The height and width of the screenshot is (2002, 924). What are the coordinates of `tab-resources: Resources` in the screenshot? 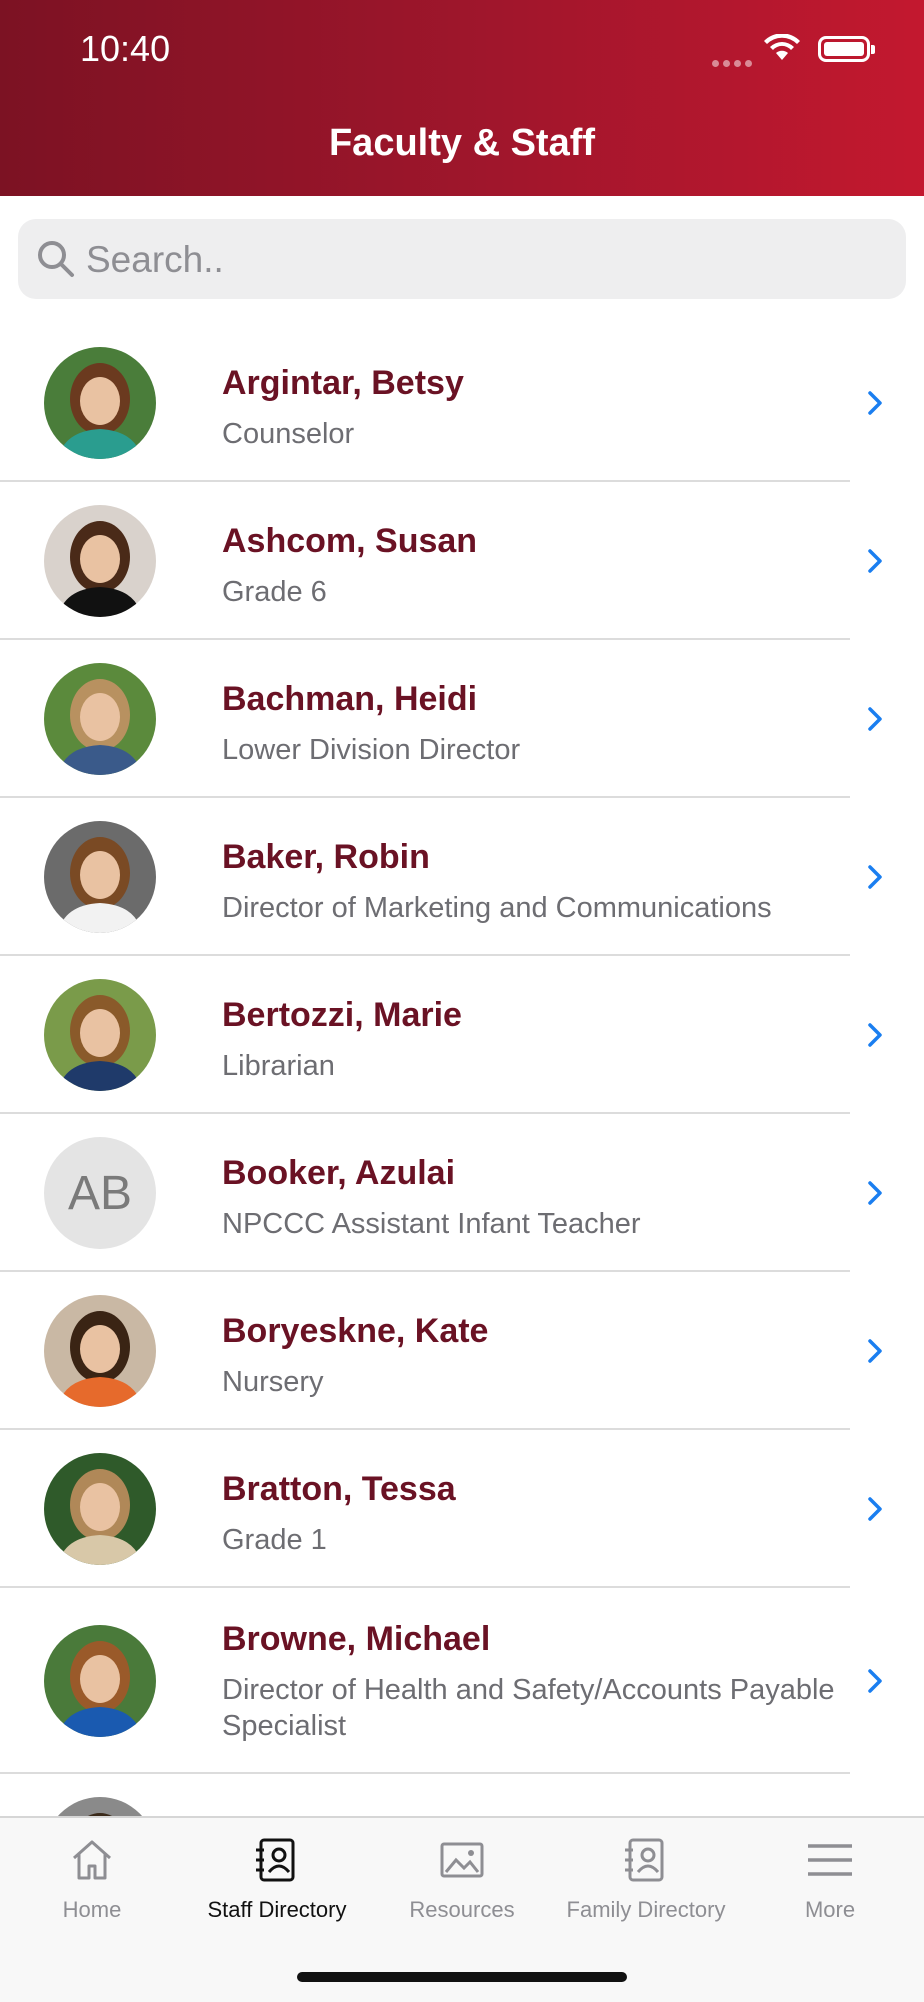 It's located at (462, 1879).